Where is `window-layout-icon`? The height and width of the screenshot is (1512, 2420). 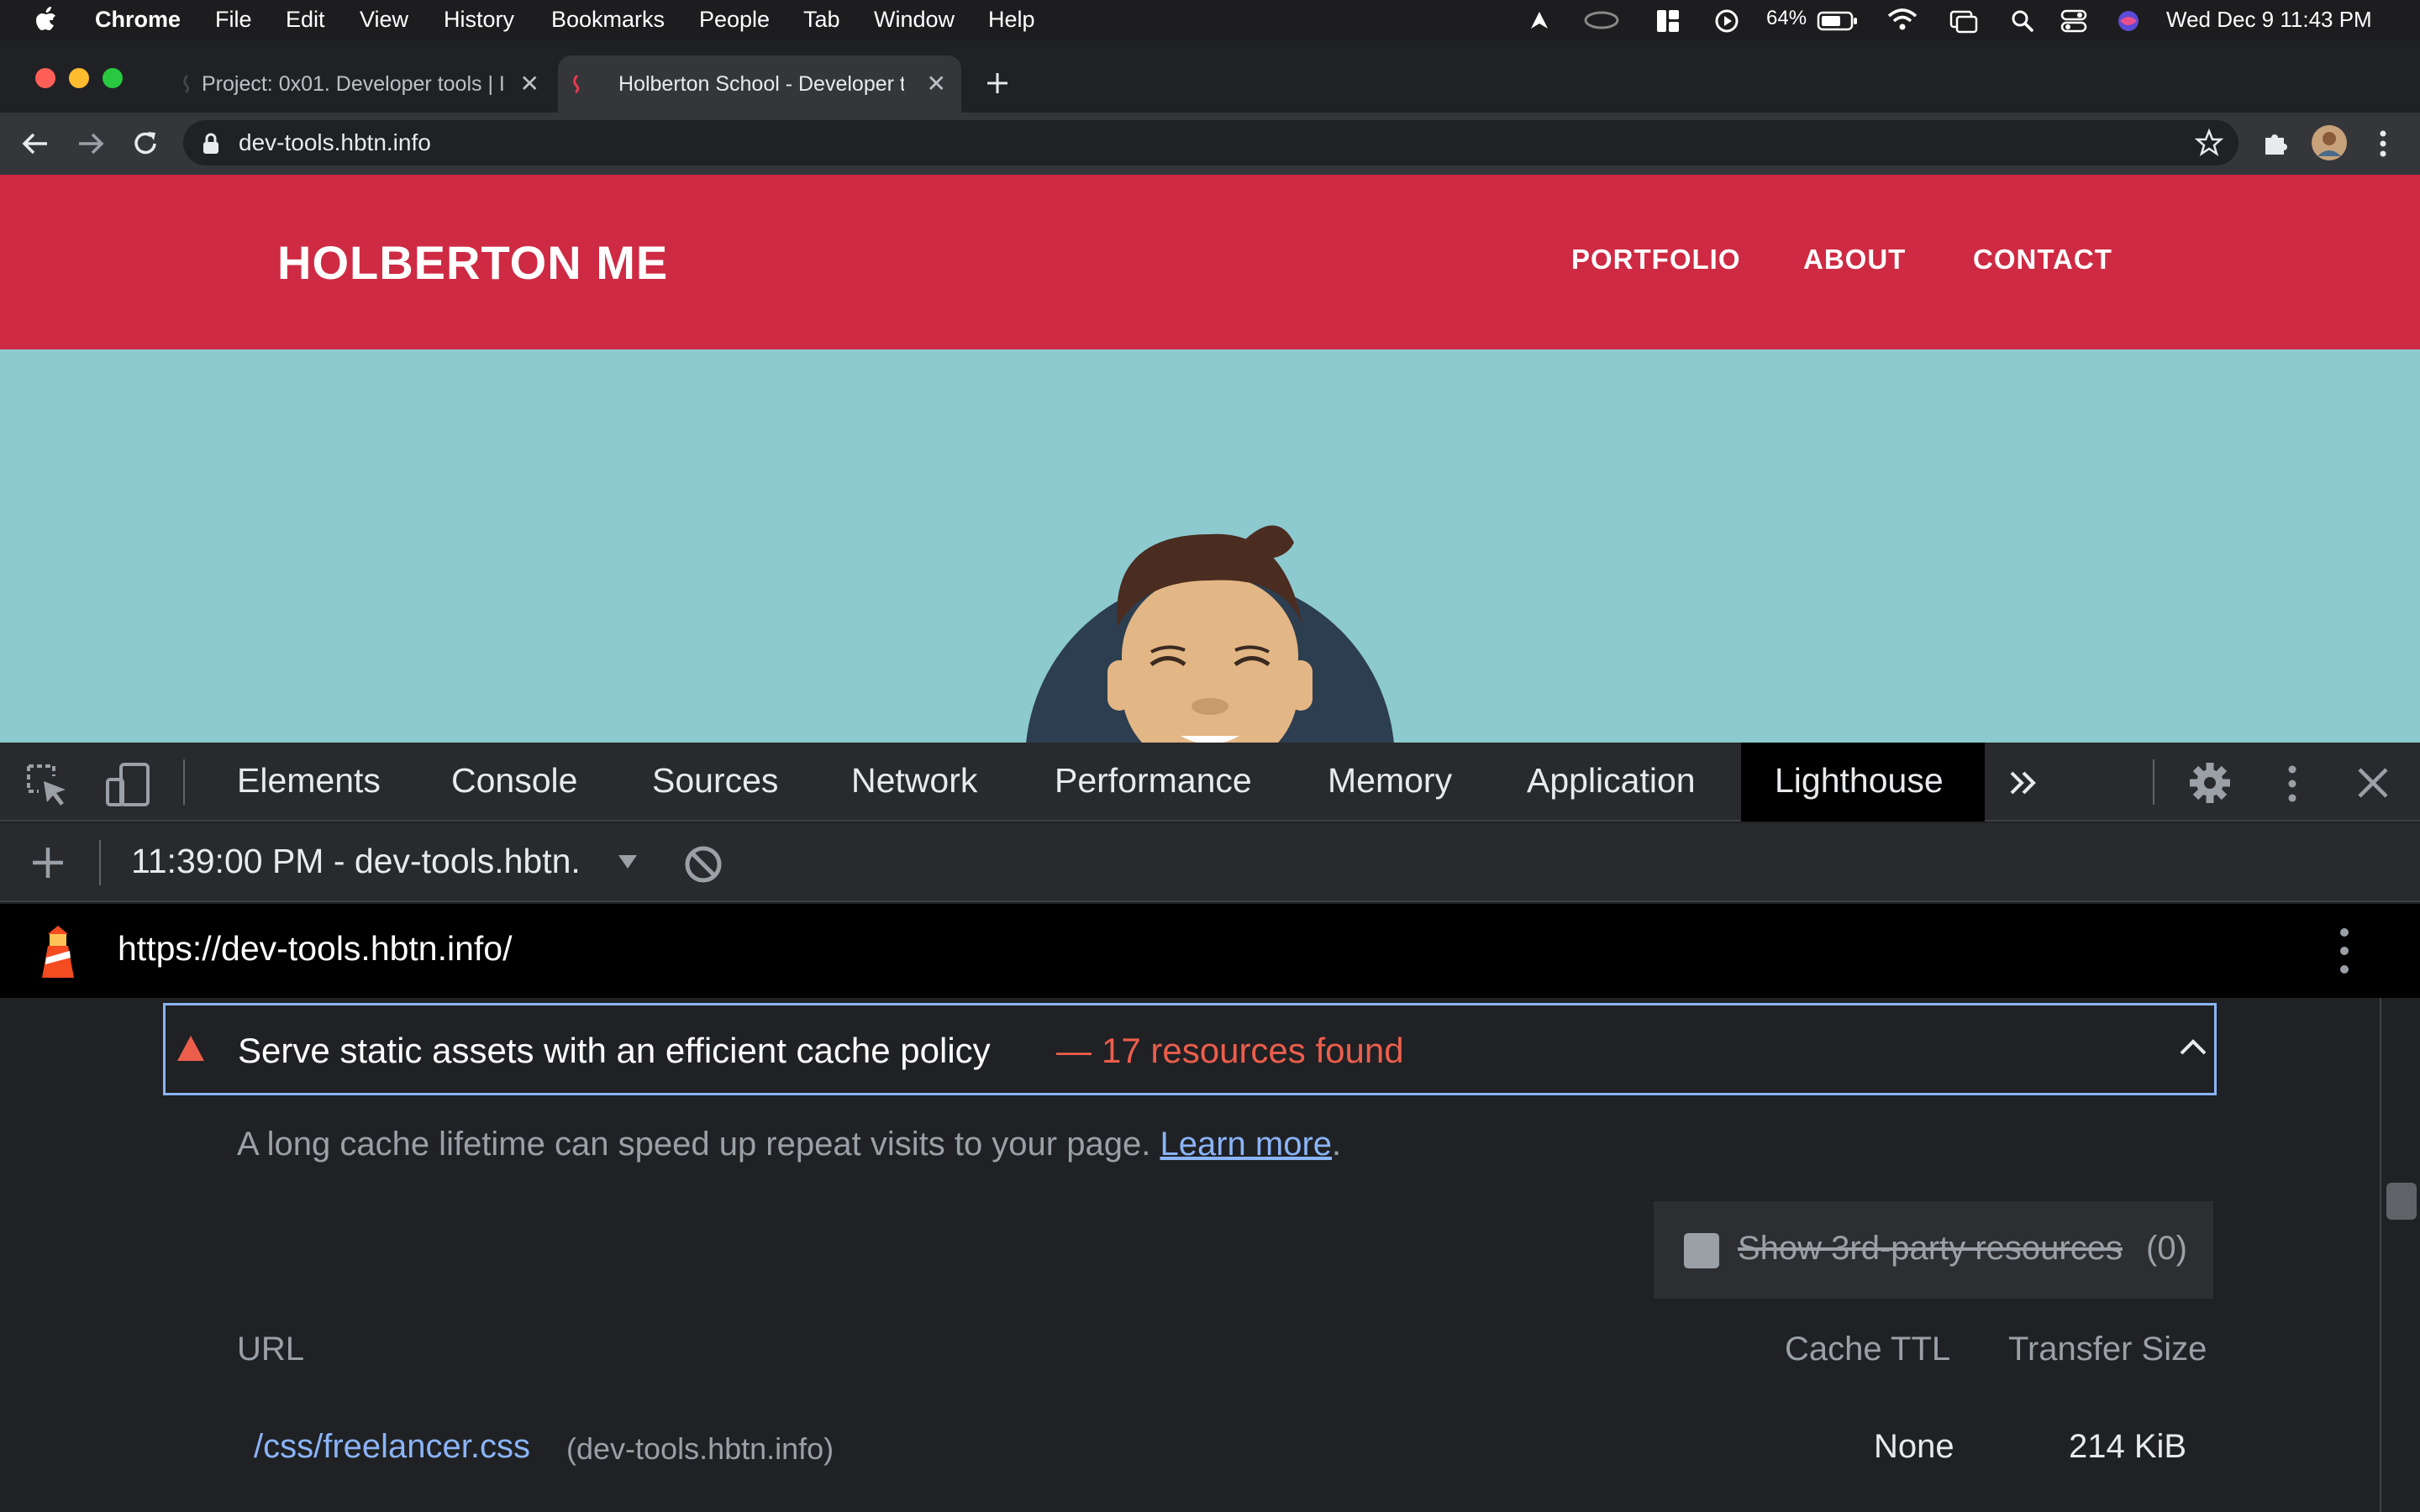
window-layout-icon is located at coordinates (1668, 21).